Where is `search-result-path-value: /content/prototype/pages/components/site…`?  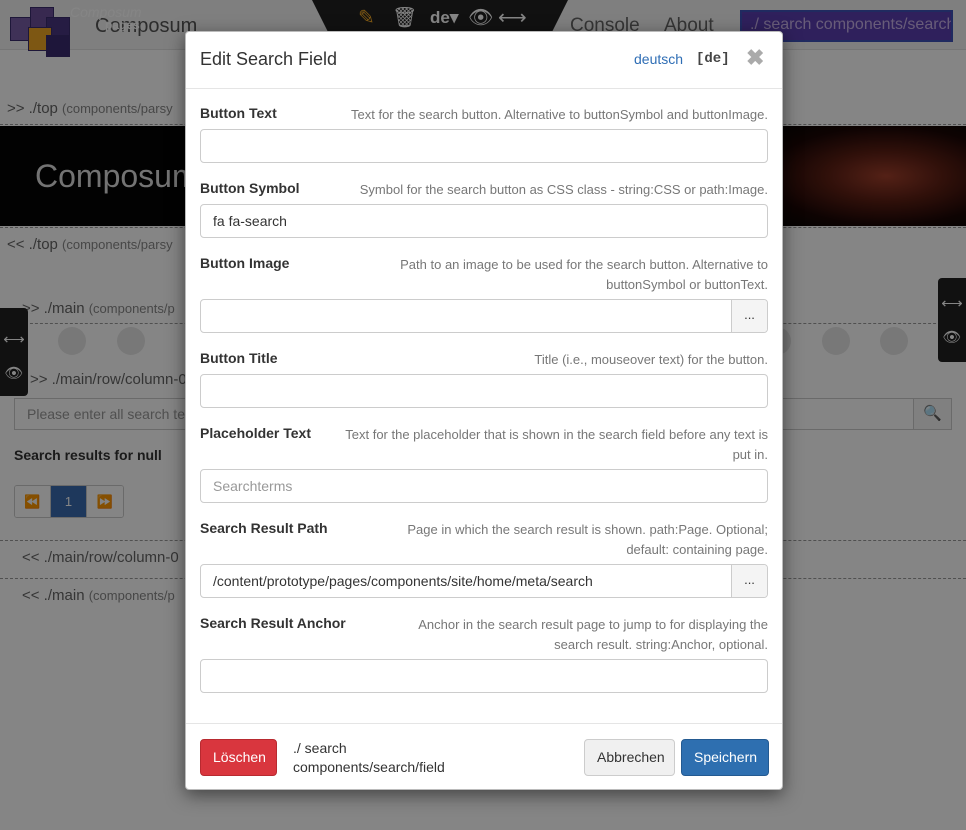
search-result-path-value: /content/prototype/pages/components/site… is located at coordinates (403, 581).